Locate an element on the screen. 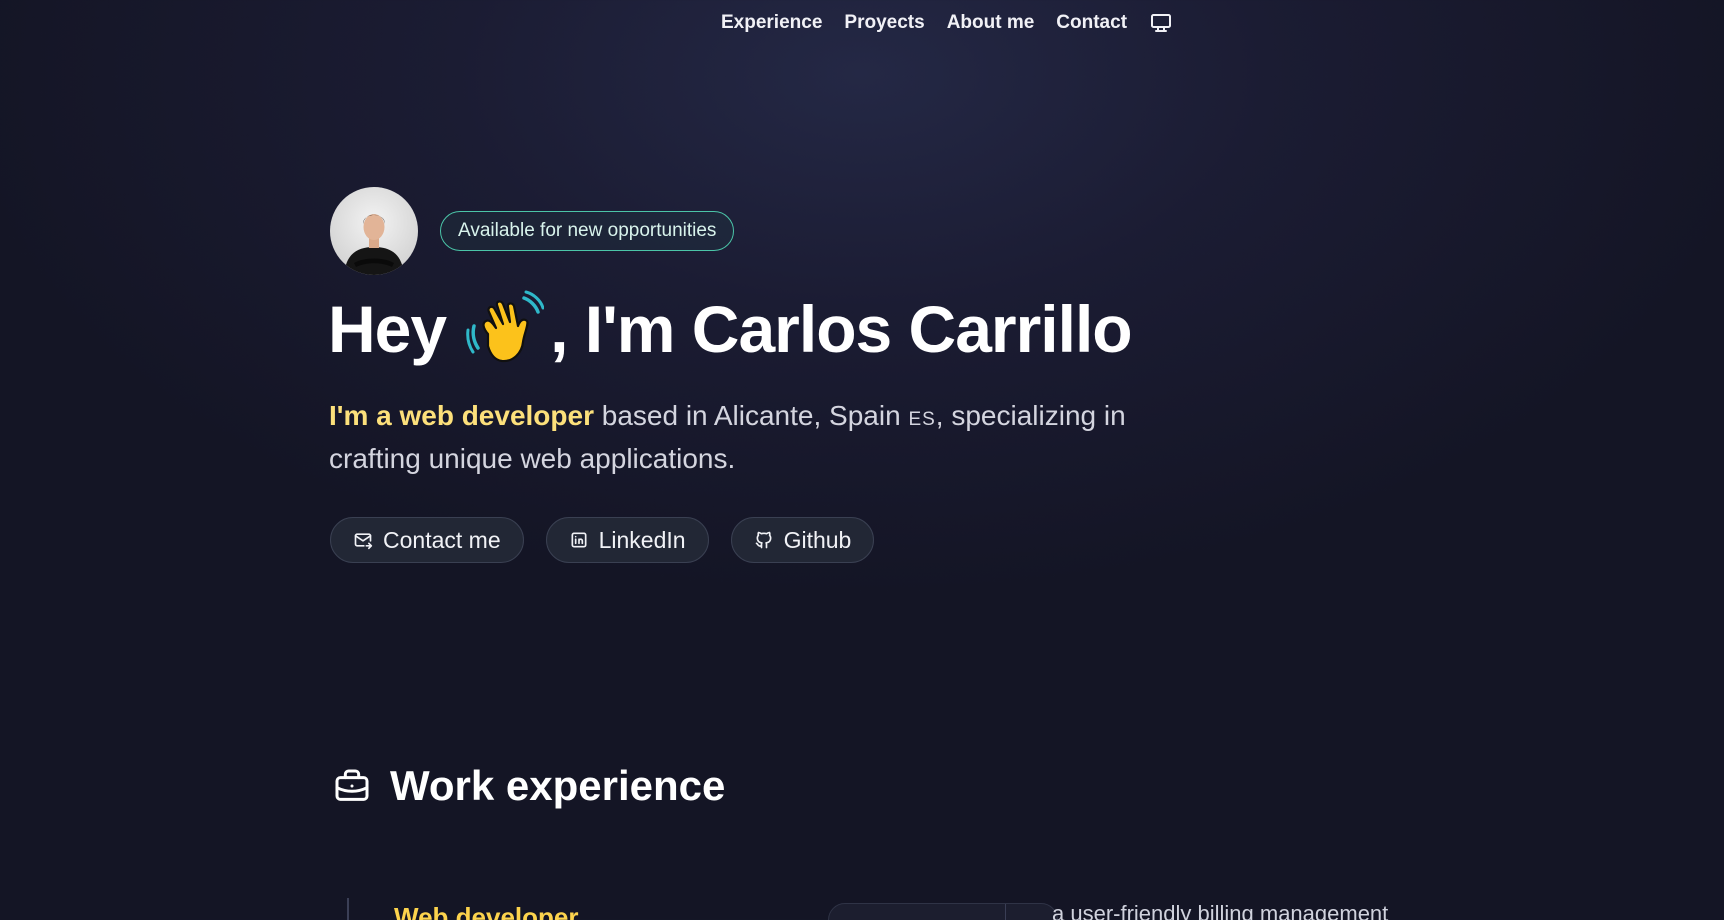 The image size is (1724, 920). github-label: Github is located at coordinates (817, 539).